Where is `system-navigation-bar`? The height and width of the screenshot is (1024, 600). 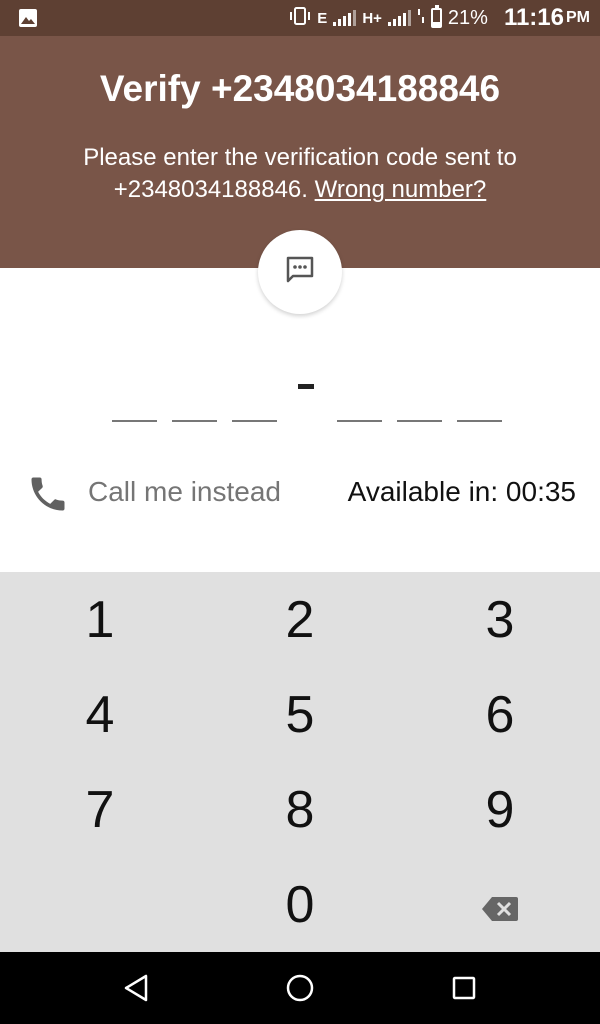 system-navigation-bar is located at coordinates (300, 988).